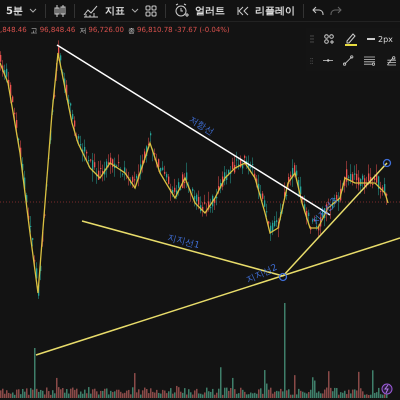 The width and height of the screenshot is (400, 400). Describe the element at coordinates (387, 389) in the screenshot. I see `lightning-icon` at that location.